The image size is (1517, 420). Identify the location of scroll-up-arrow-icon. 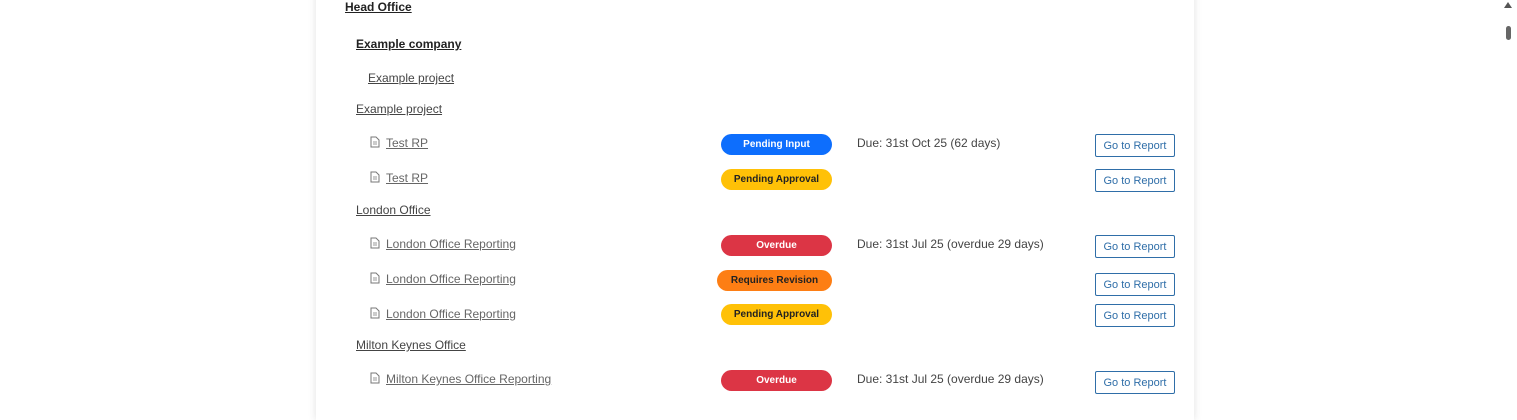
(1508, 5).